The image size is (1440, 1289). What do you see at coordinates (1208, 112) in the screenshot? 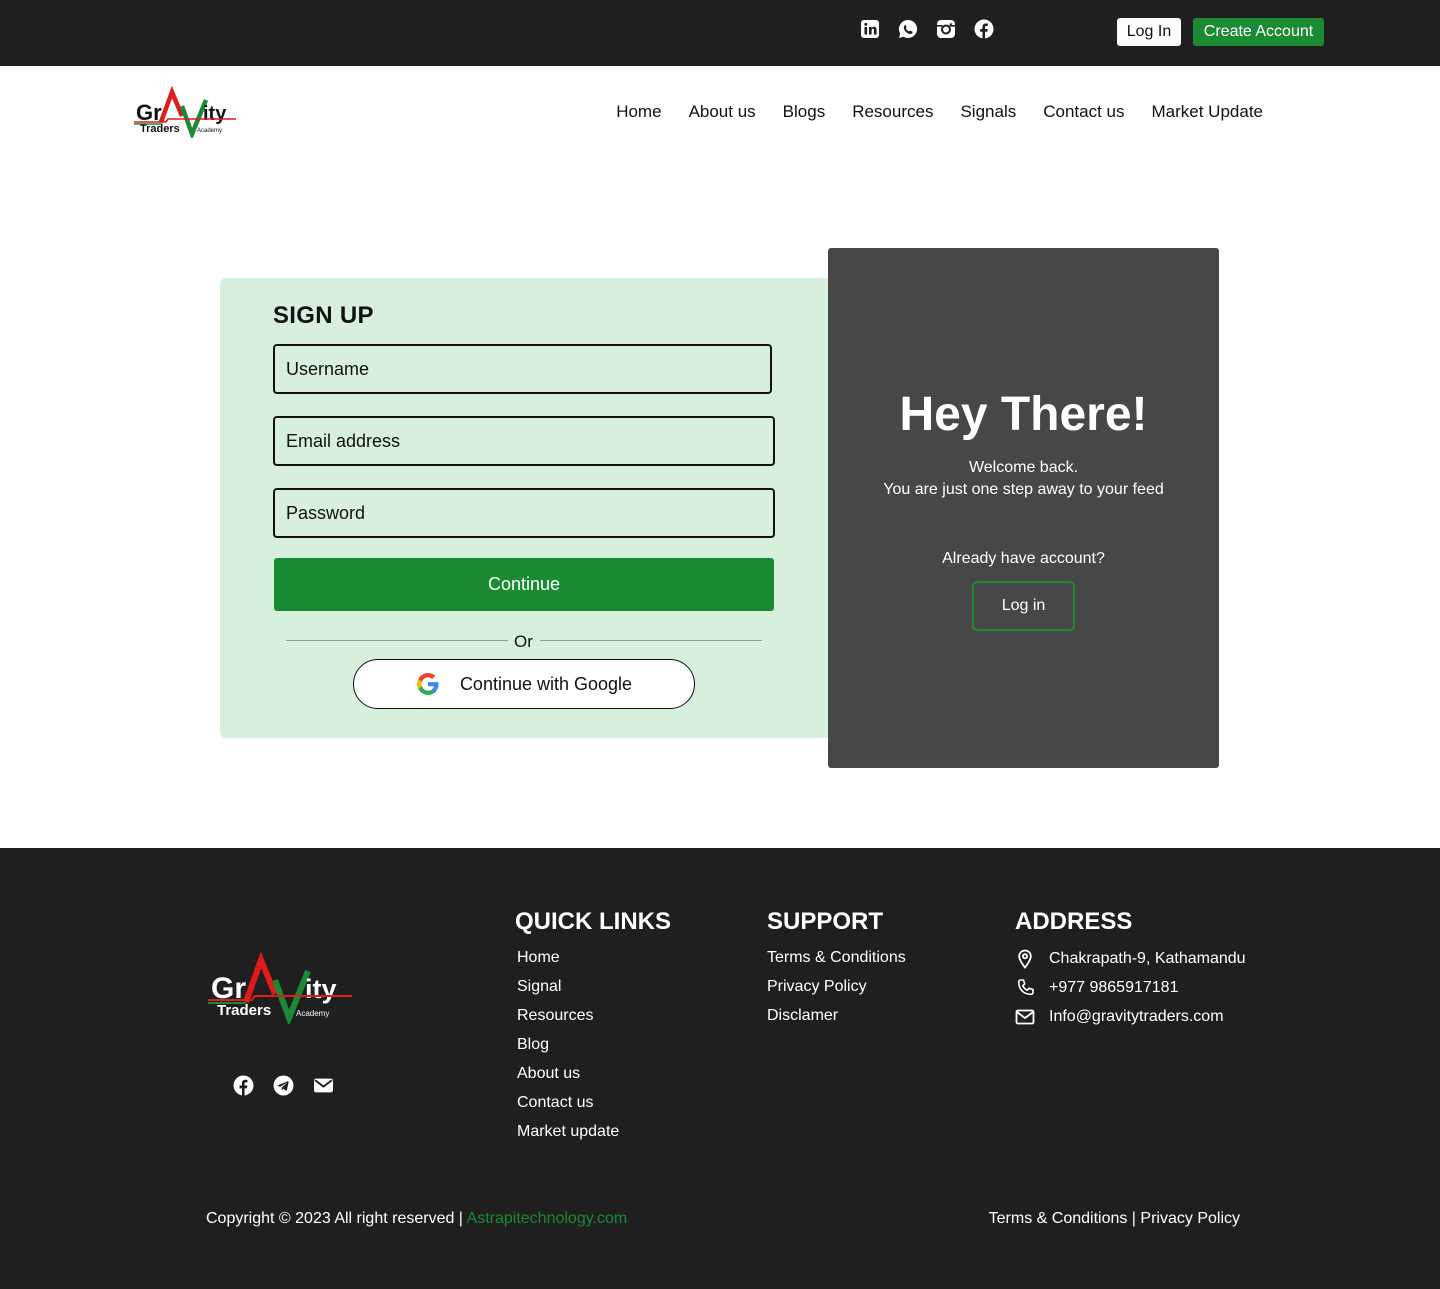
I see `nav-market-update: Market Update` at bounding box center [1208, 112].